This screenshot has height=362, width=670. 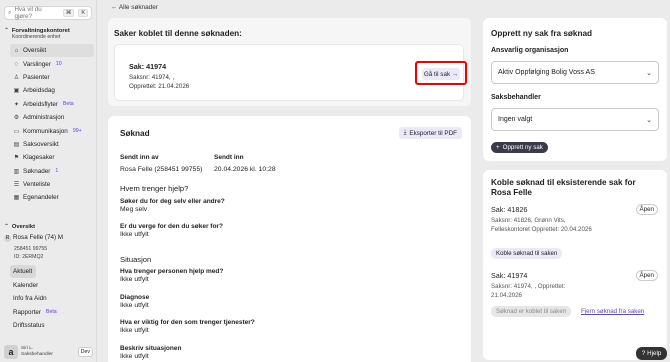 I want to click on count-badge: 10, so click(x=58, y=64).